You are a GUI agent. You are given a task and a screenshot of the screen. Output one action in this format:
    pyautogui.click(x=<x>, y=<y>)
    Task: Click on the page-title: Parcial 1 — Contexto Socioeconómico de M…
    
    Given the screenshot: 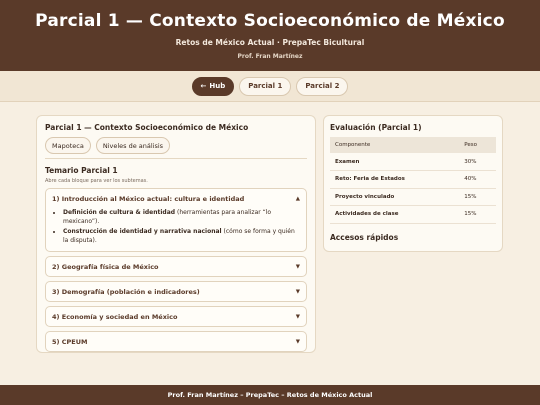 What is the action you would take?
    pyautogui.click(x=270, y=21)
    